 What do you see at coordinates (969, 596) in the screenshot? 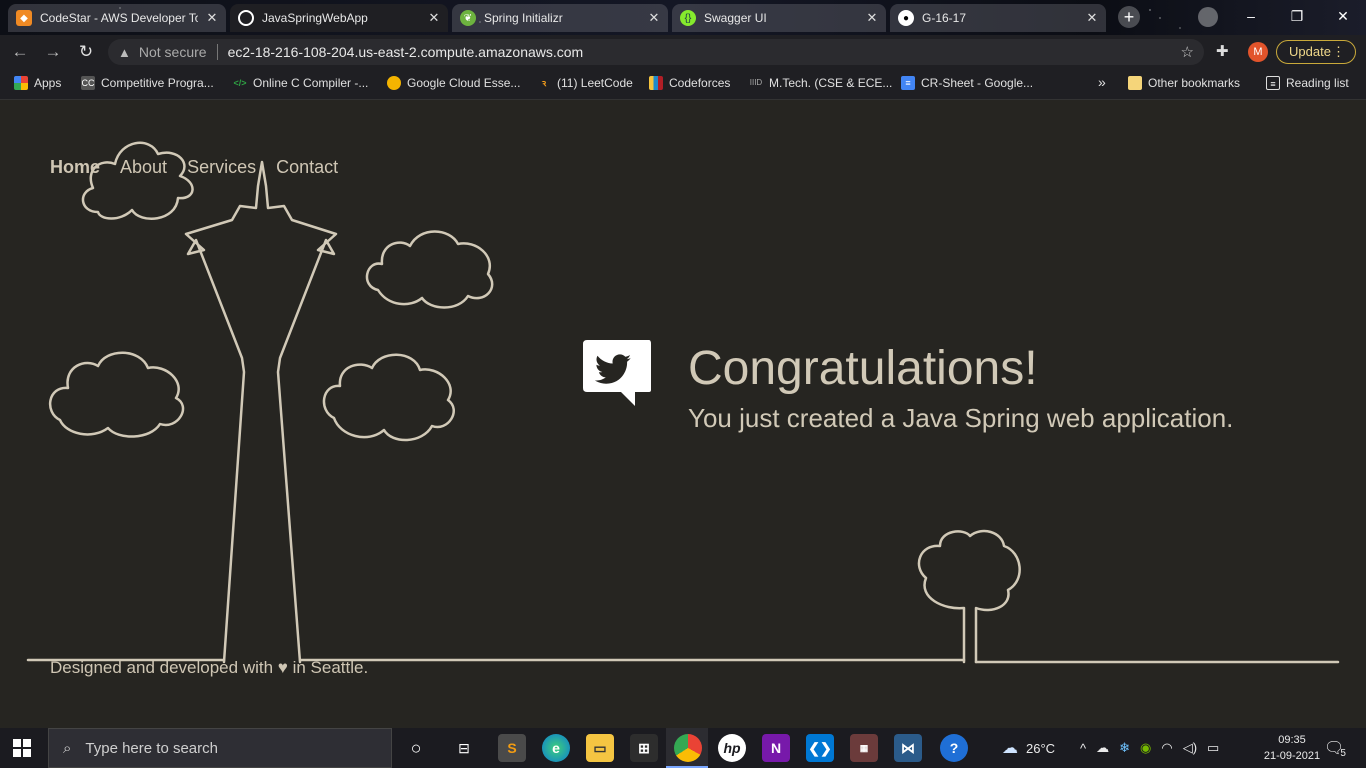
I see `tree` at bounding box center [969, 596].